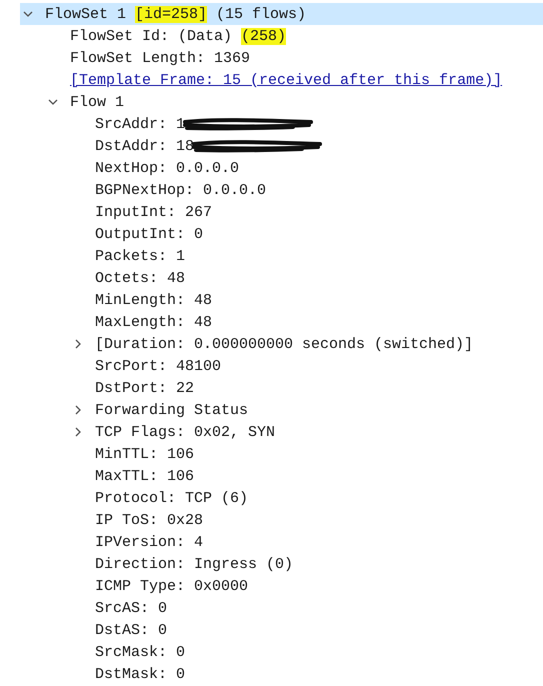 This screenshot has height=686, width=543. Describe the element at coordinates (144, 476) in the screenshot. I see `tree-item-text: MaxTTL: 106` at that location.